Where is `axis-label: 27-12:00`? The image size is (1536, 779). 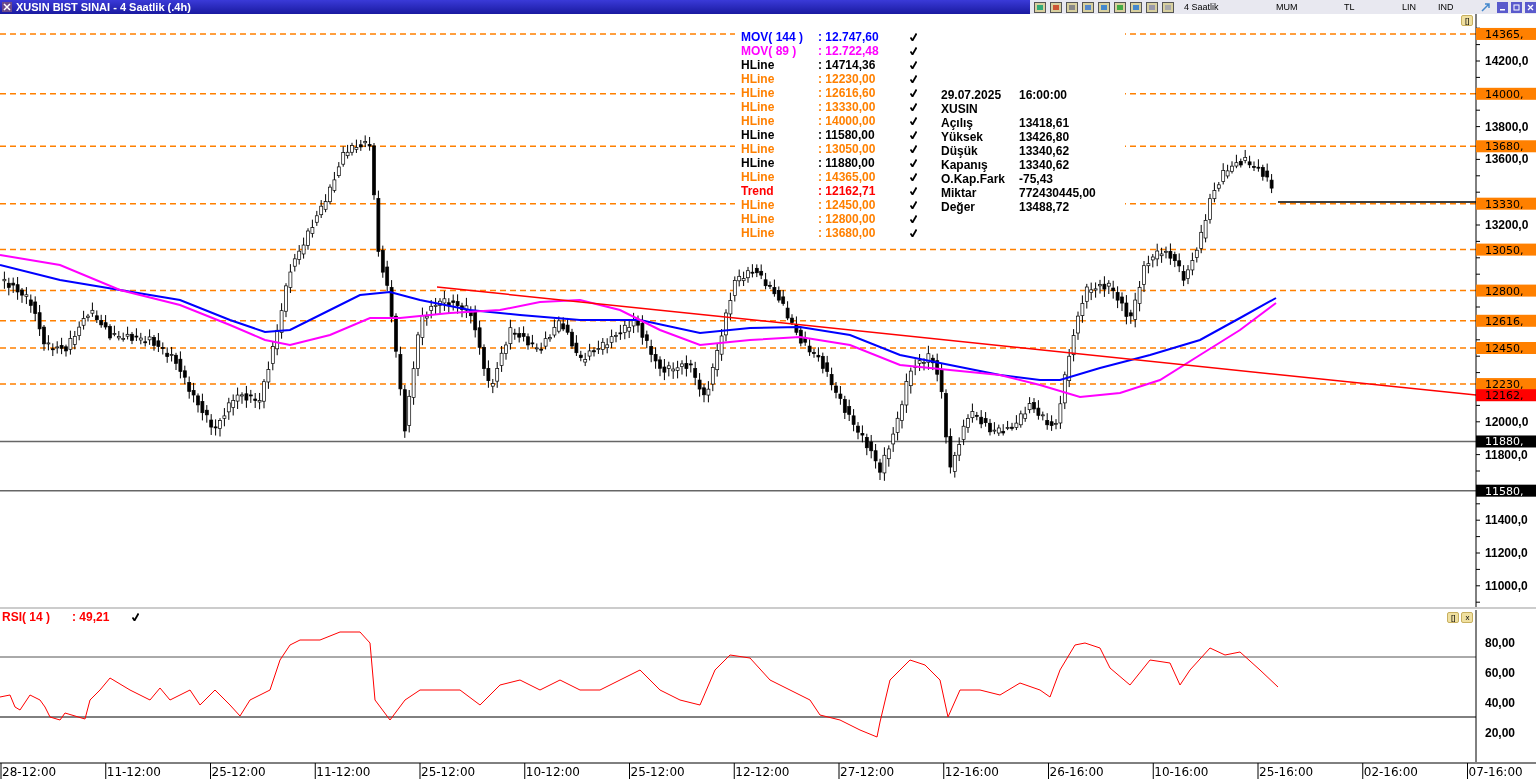
axis-label: 27-12:00 is located at coordinates (867, 772).